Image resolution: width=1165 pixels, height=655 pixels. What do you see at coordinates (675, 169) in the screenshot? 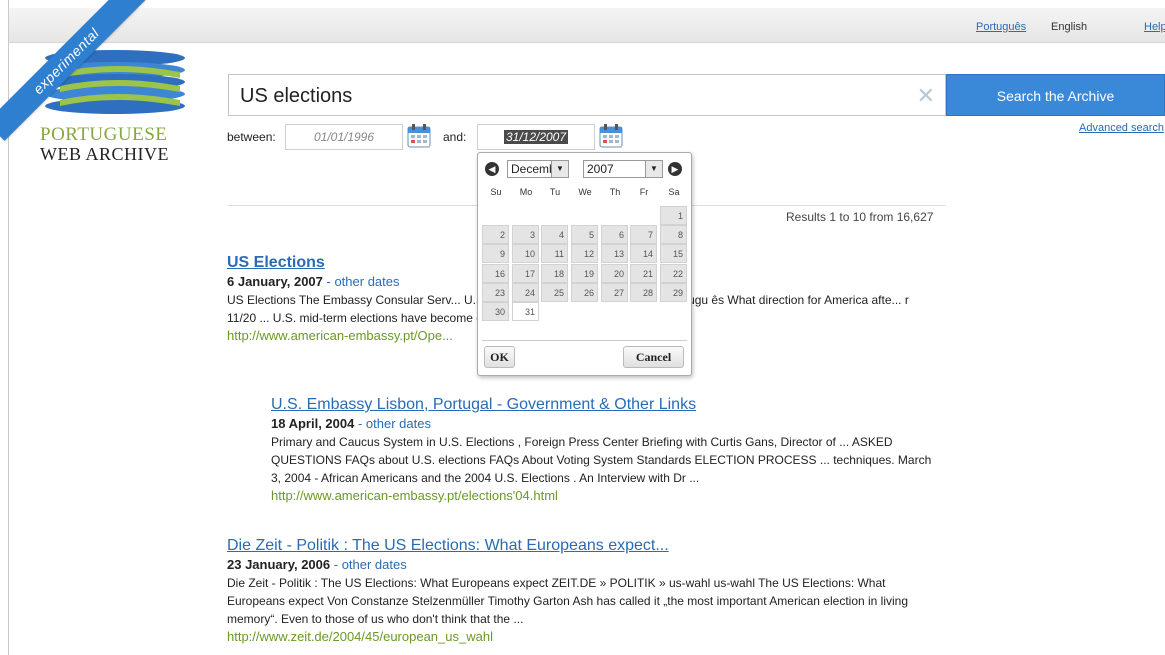
I see `next-month-icon: ▶` at bounding box center [675, 169].